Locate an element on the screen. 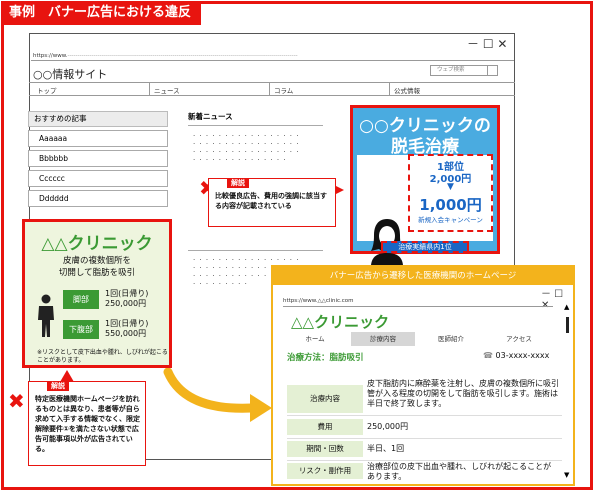  row-label: リスク・副作用 is located at coordinates (325, 471).